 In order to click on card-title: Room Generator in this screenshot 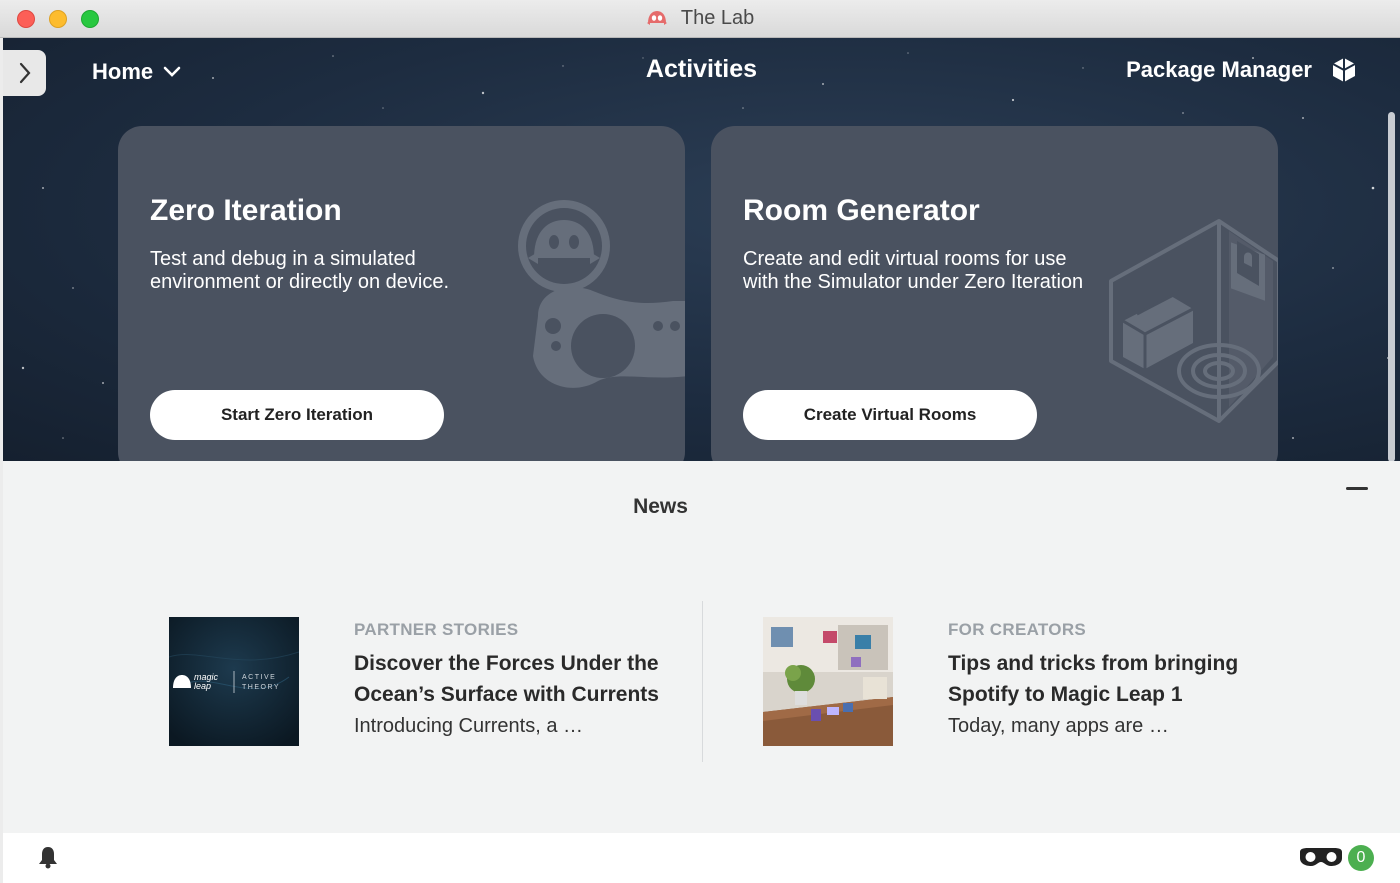, I will do `click(861, 210)`.